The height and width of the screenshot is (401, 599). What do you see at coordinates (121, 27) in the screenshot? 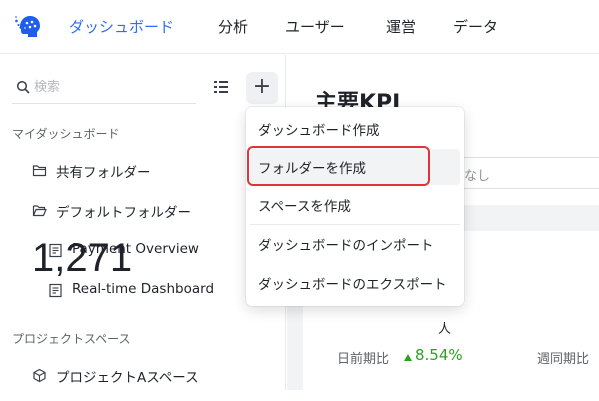
I see `nav-dashboard: ダッシュボード` at bounding box center [121, 27].